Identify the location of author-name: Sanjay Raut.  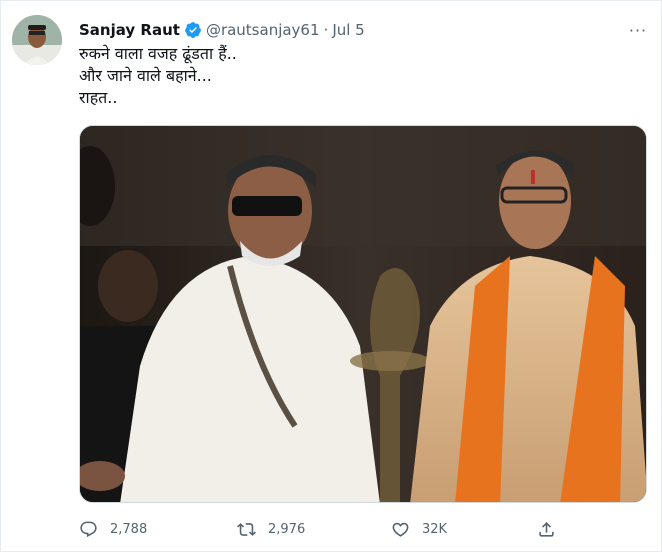
(129, 30).